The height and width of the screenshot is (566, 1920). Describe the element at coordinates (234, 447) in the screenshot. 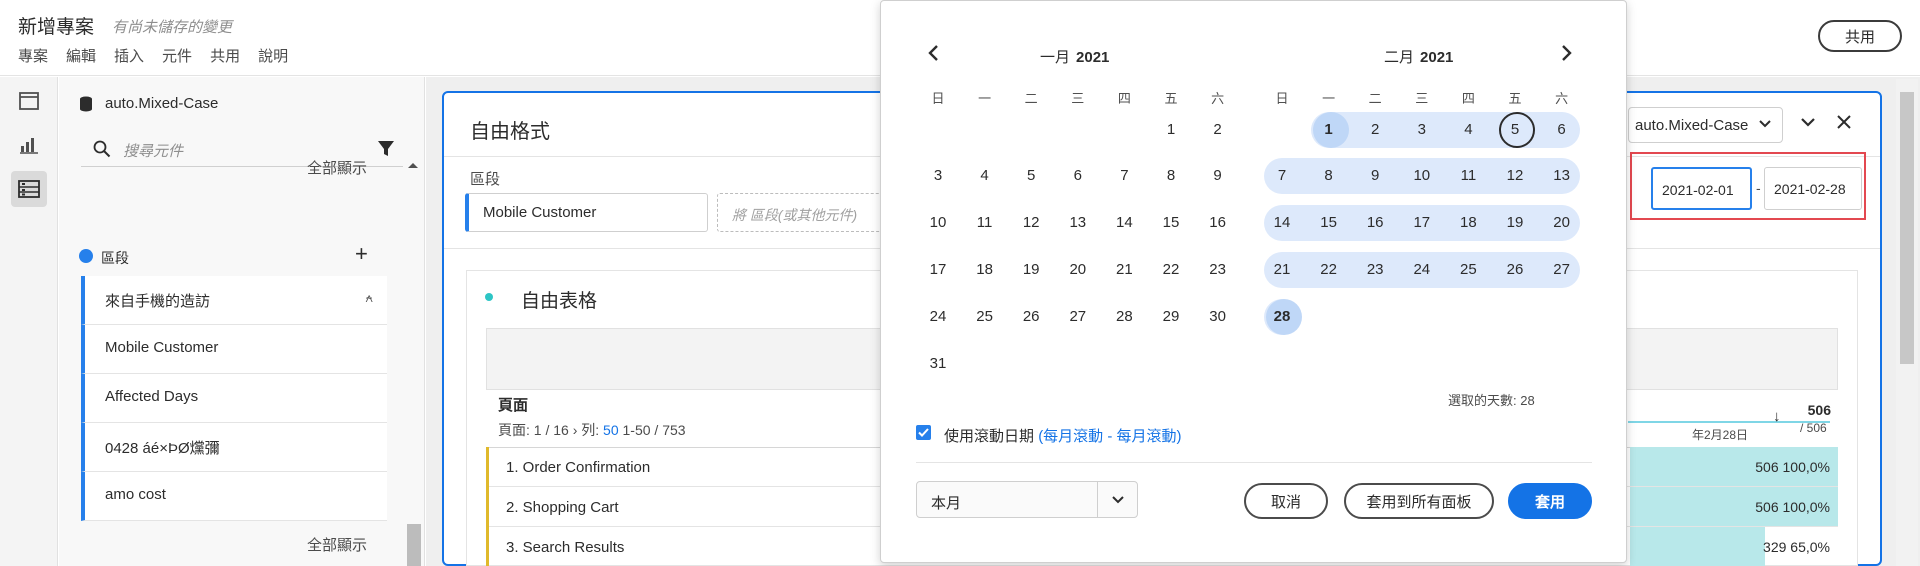

I see `list-item: 0428 áé×ÞØ爣彌` at that location.